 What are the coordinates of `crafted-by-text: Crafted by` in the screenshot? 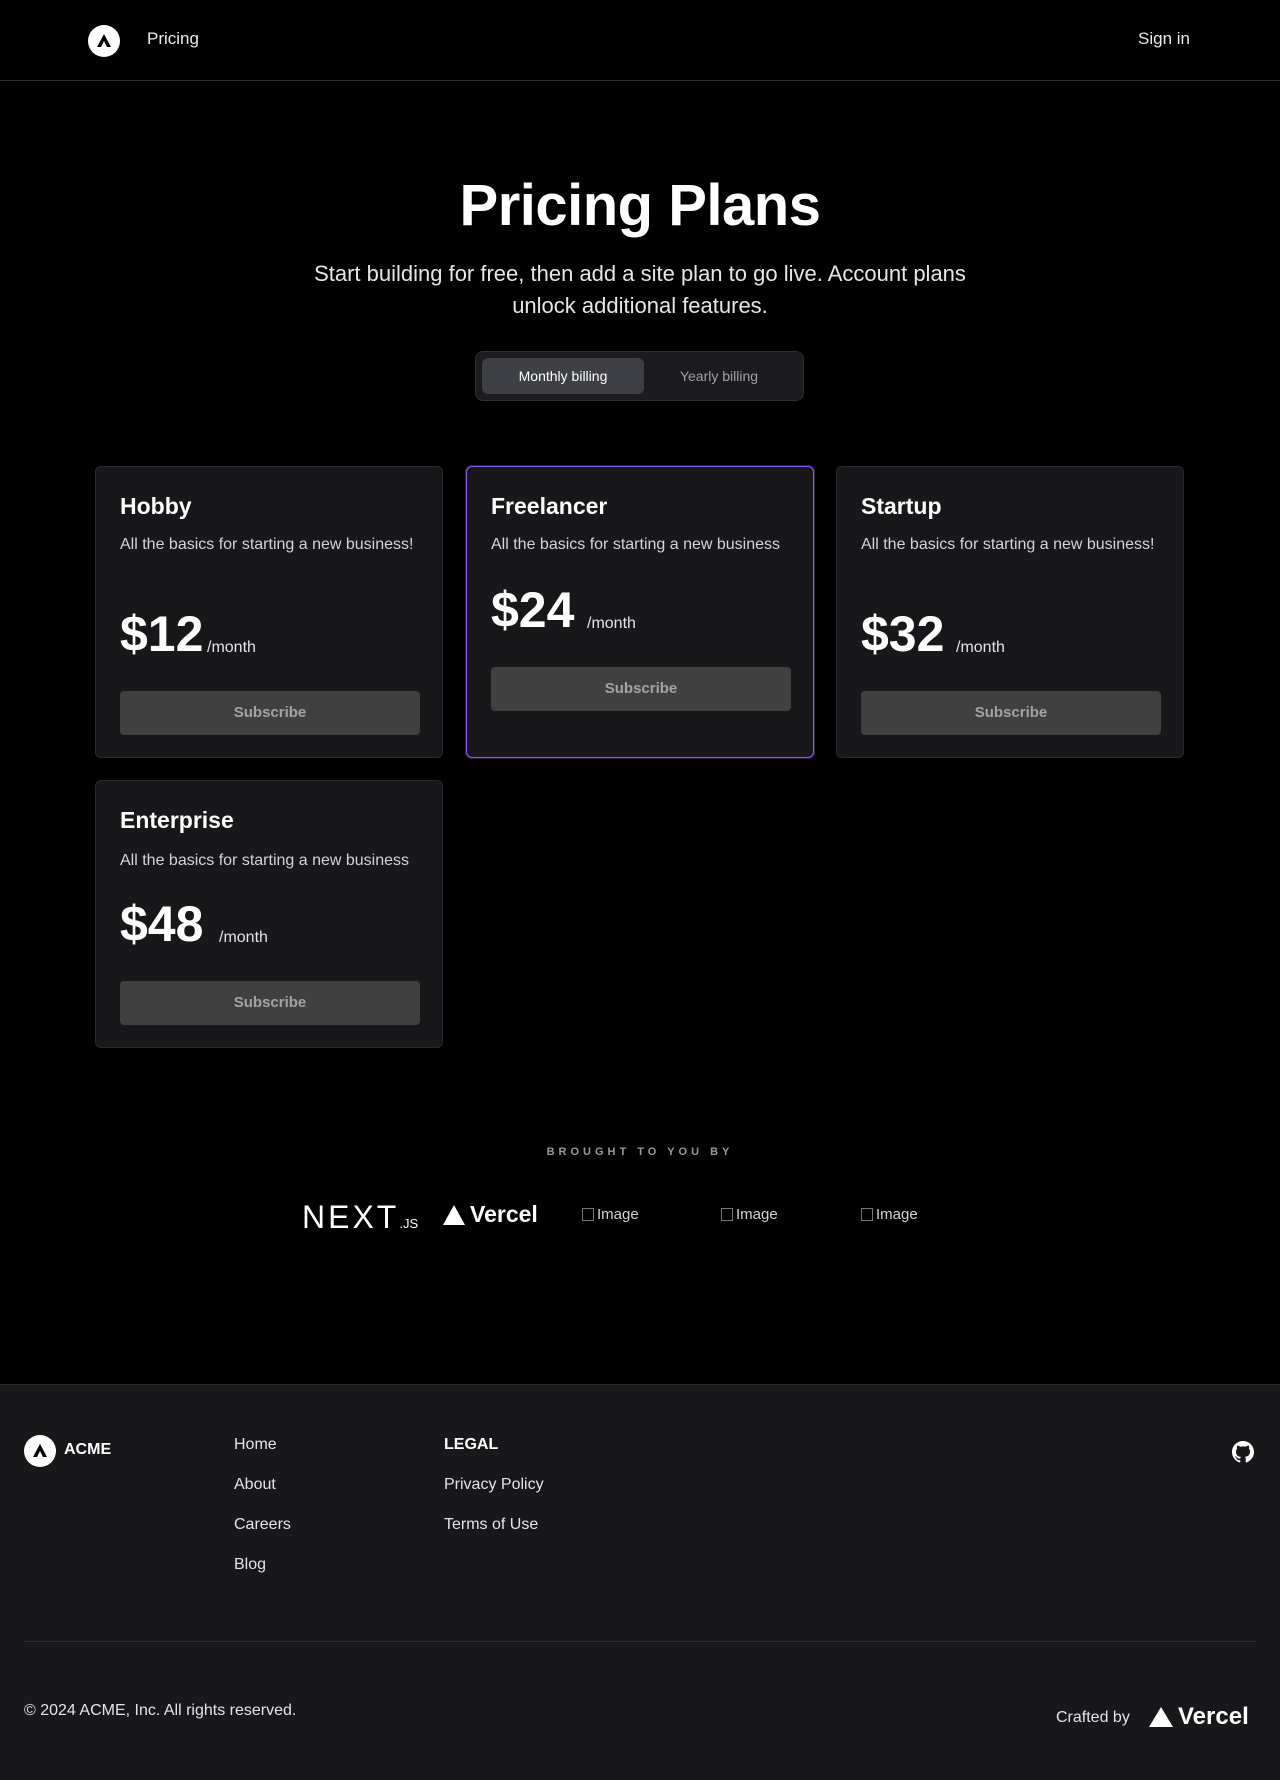 It's located at (1093, 1717).